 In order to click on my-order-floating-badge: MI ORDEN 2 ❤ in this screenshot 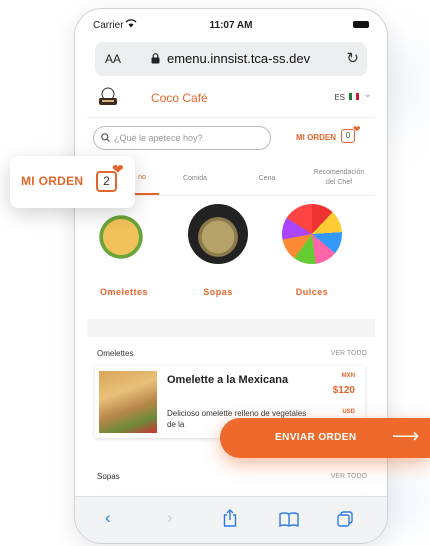, I will do `click(72, 182)`.